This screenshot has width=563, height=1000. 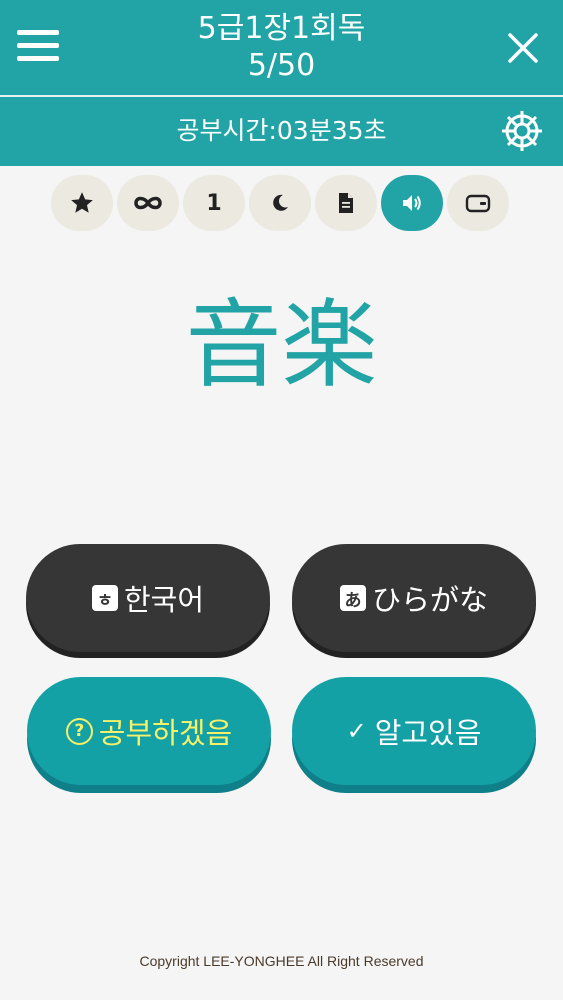 What do you see at coordinates (356, 731) in the screenshot?
I see `check-icon: ✓` at bounding box center [356, 731].